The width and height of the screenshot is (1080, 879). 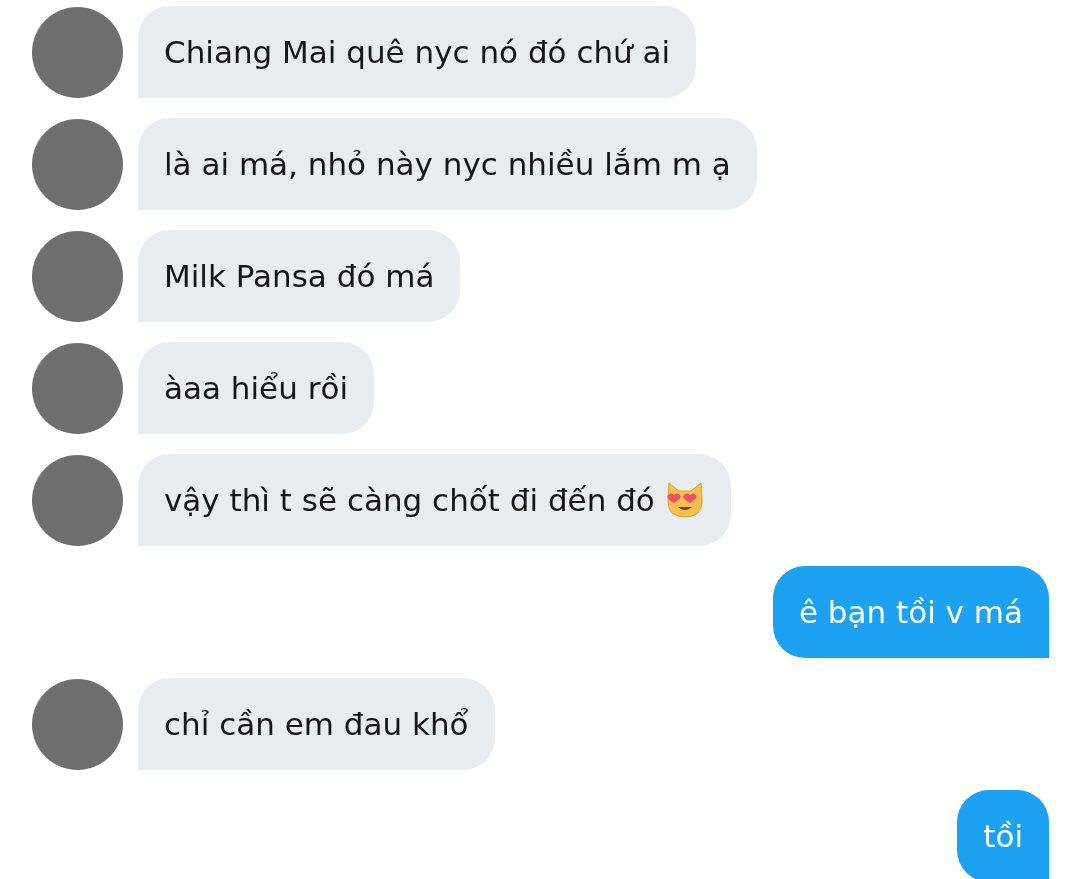 I want to click on message-bubble: Milk Pansa đó má, so click(x=299, y=276).